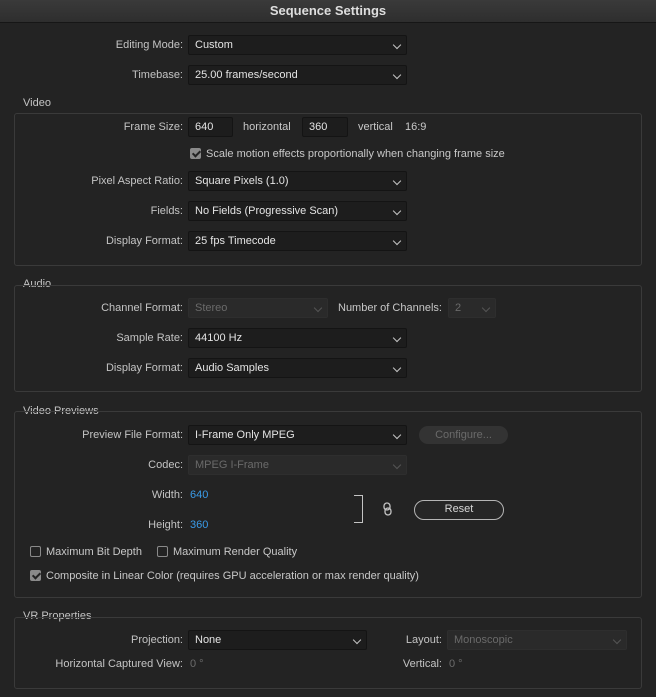  Describe the element at coordinates (242, 181) in the screenshot. I see `pixel-aspect-value: Square Pixels (1.0)` at that location.